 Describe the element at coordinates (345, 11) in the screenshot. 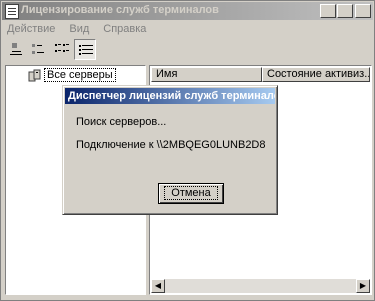

I see `maximize-button: □` at that location.